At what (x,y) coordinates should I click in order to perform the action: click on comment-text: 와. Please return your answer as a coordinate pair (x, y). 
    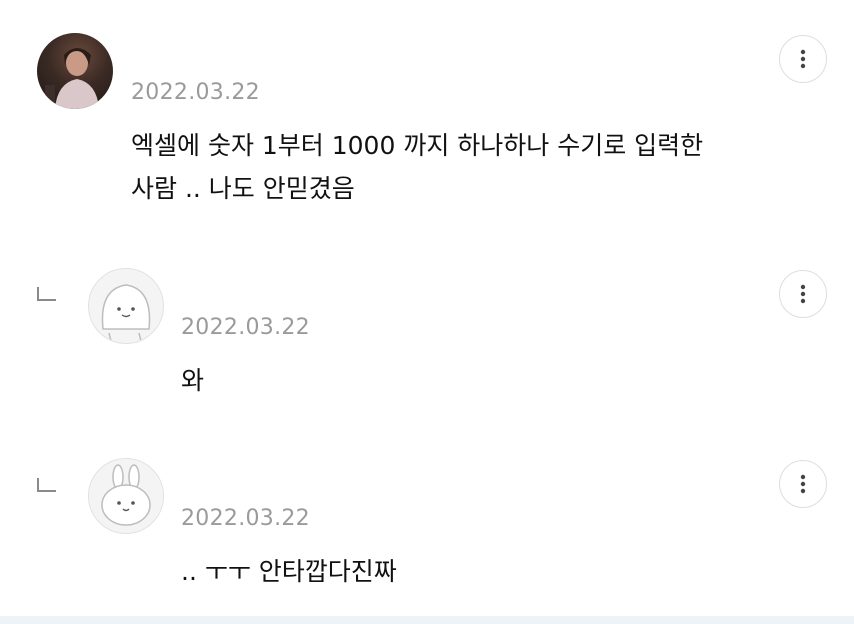
    Looking at the image, I should click on (193, 380).